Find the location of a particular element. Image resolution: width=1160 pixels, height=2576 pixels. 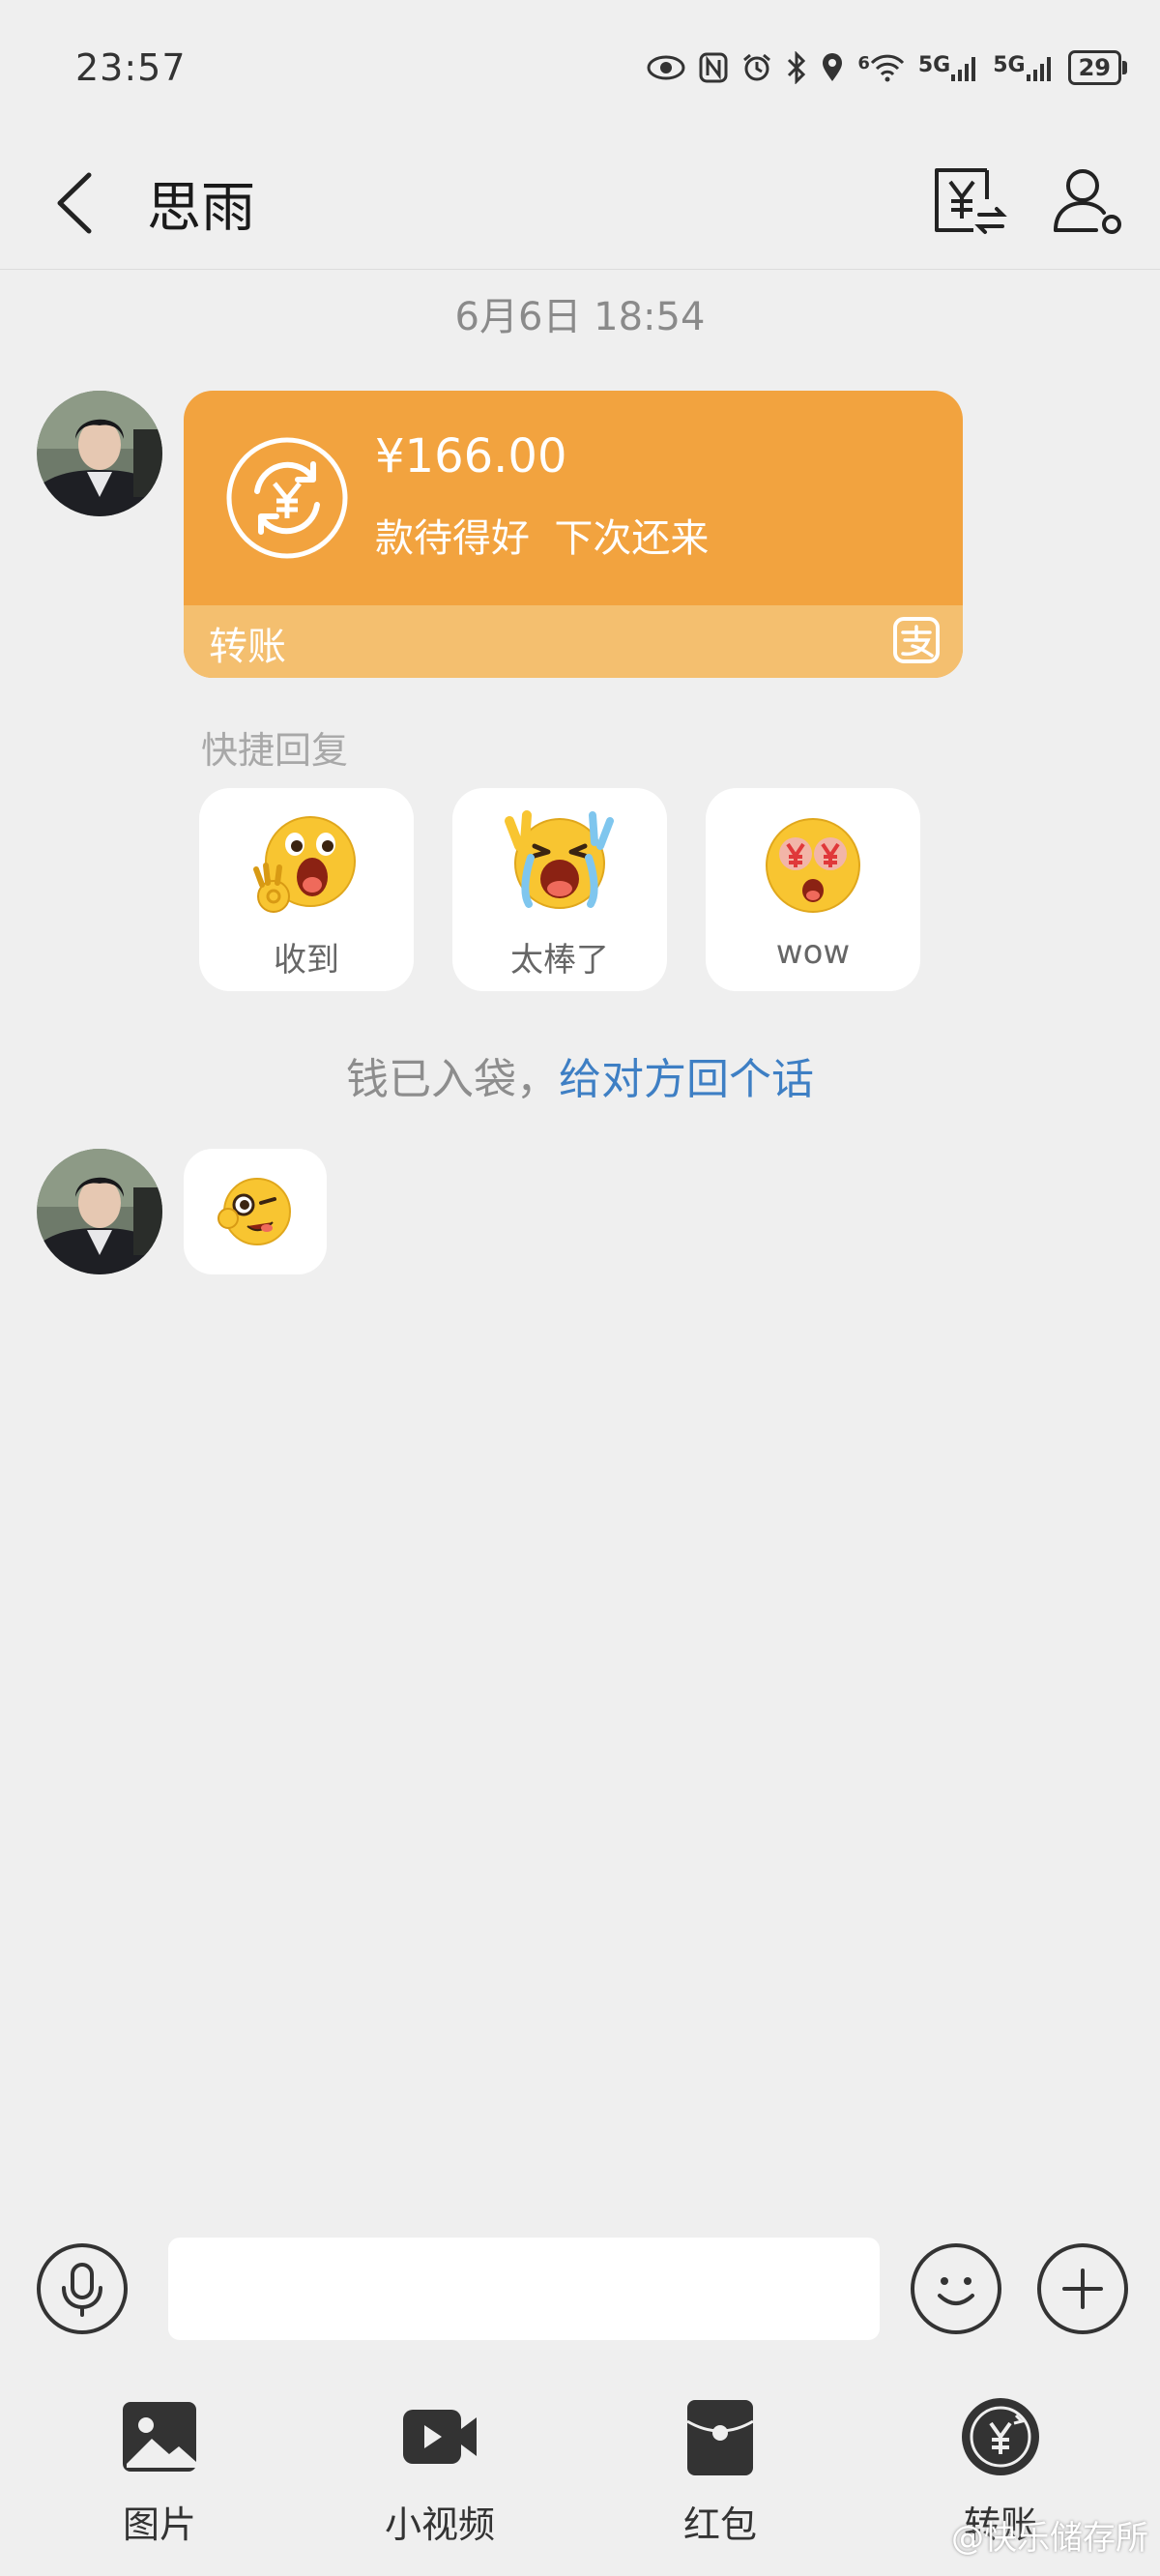

alipay-icon is located at coordinates (916, 640).